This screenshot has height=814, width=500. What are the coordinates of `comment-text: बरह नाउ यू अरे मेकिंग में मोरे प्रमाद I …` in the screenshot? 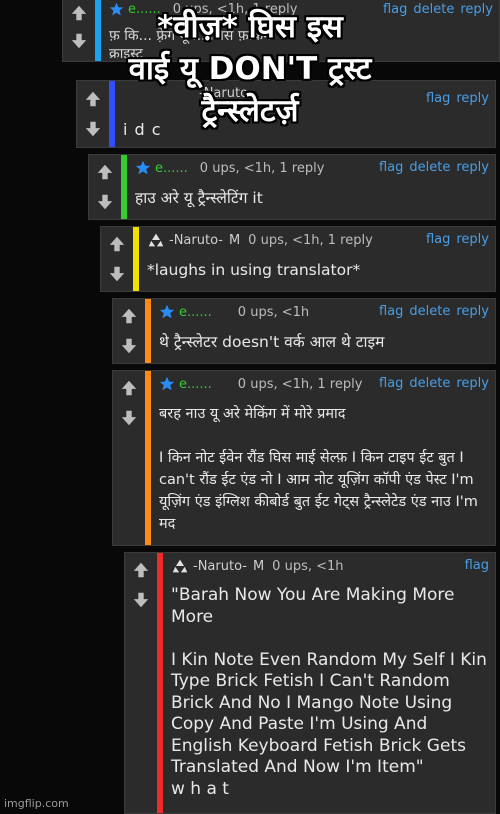 It's located at (318, 469).